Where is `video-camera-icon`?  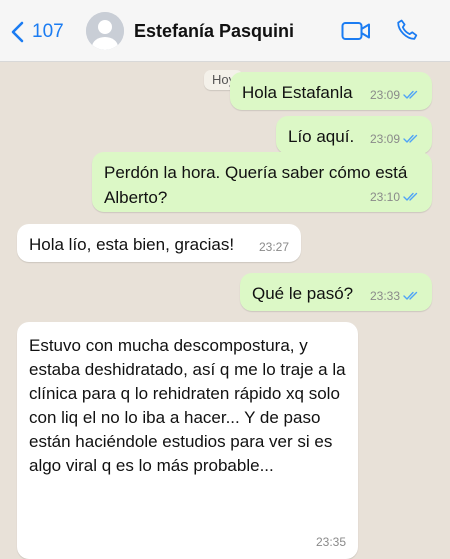
video-camera-icon is located at coordinates (355, 31).